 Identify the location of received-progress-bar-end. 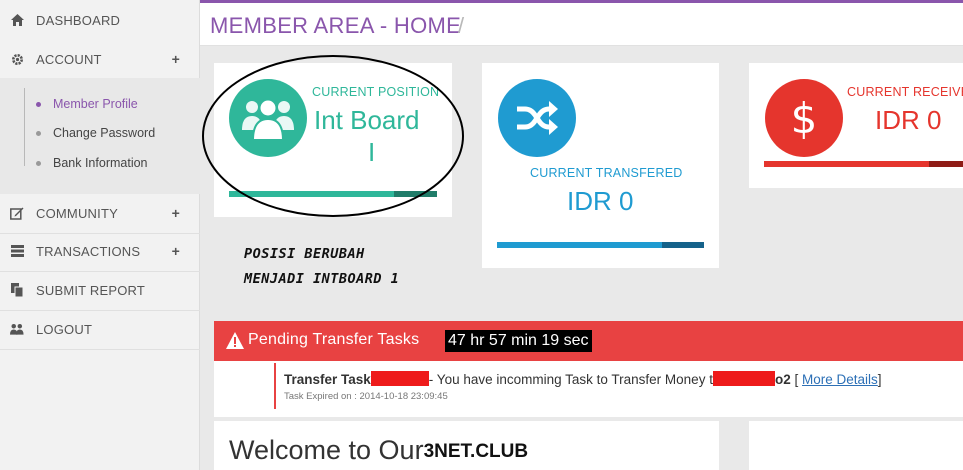
(946, 164).